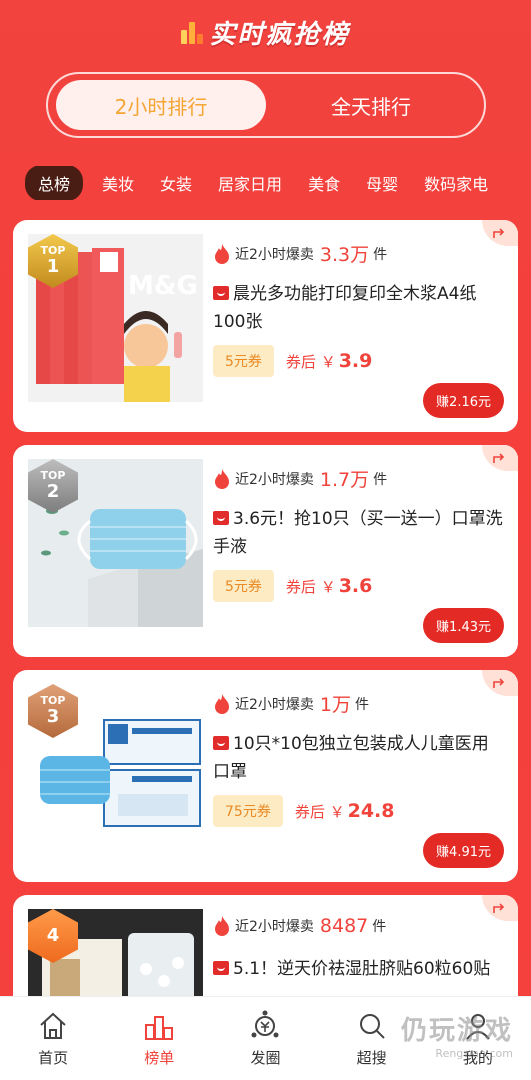 This screenshot has height=1080, width=531. Describe the element at coordinates (250, 183) in the screenshot. I see `category-household: 居家日用` at that location.